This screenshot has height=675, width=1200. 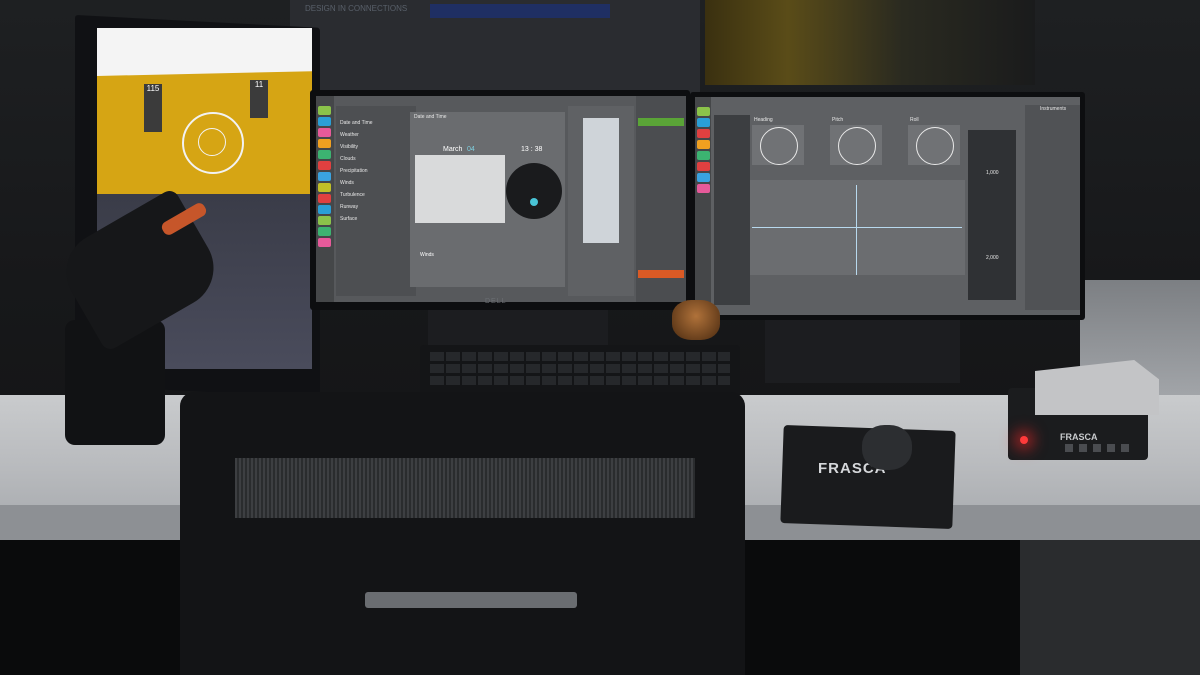 I want to click on right-category-sidebar, so click(x=703, y=206).